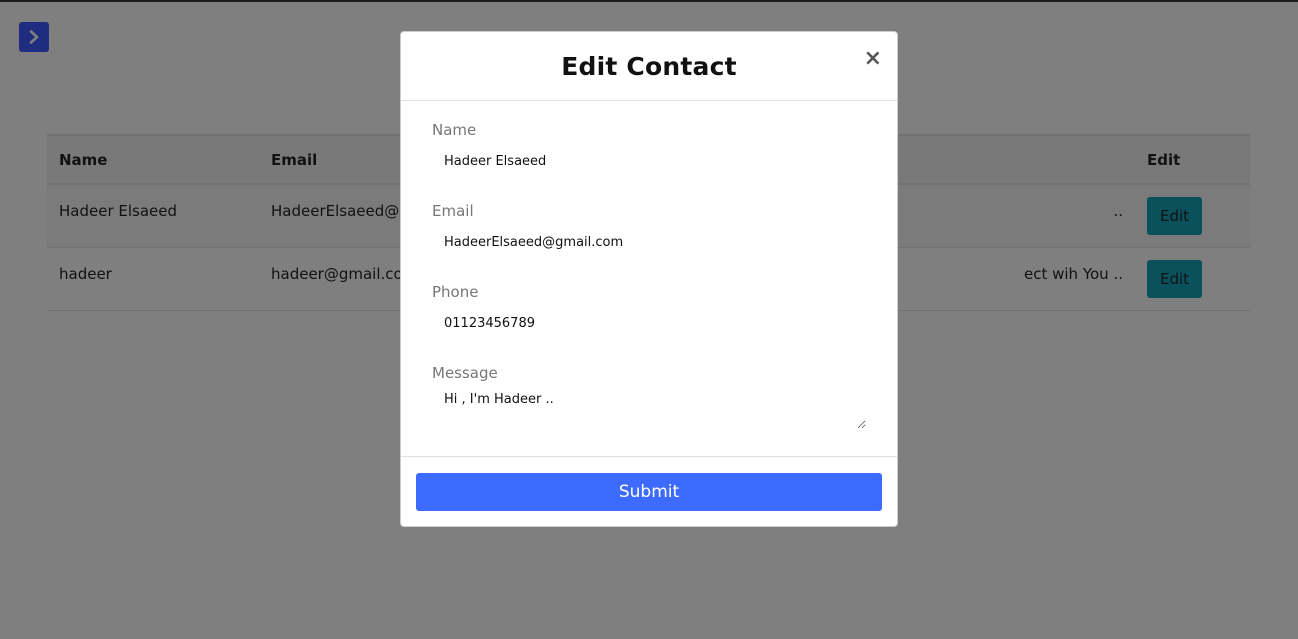 This screenshot has width=1298, height=639. I want to click on modal-footer: Submit, so click(649, 492).